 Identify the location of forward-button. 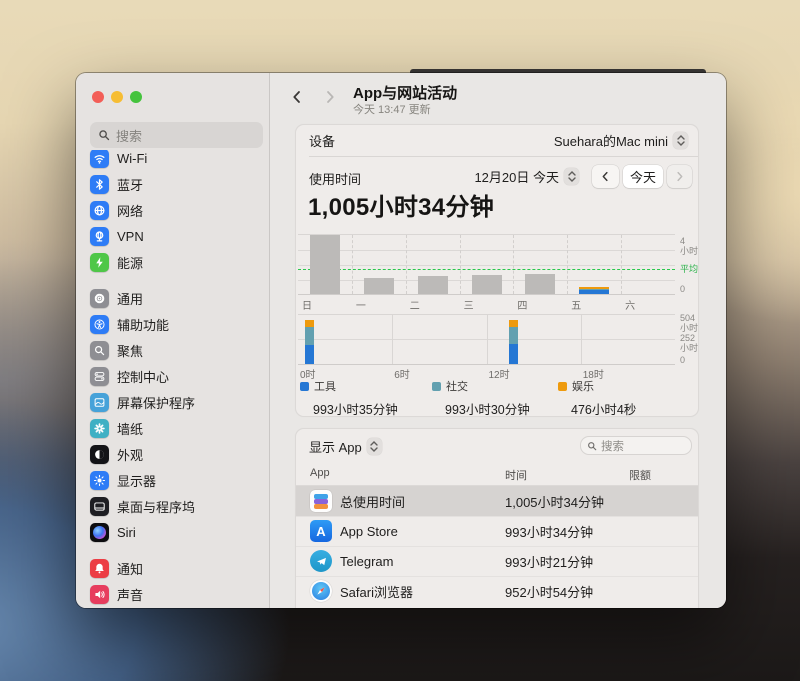
(330, 97).